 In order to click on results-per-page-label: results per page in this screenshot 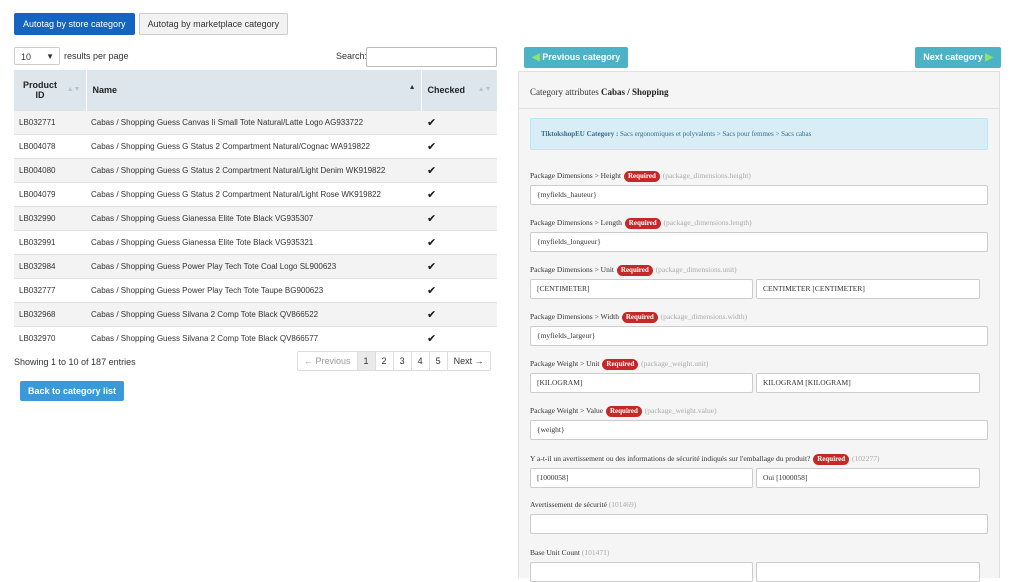, I will do `click(96, 56)`.